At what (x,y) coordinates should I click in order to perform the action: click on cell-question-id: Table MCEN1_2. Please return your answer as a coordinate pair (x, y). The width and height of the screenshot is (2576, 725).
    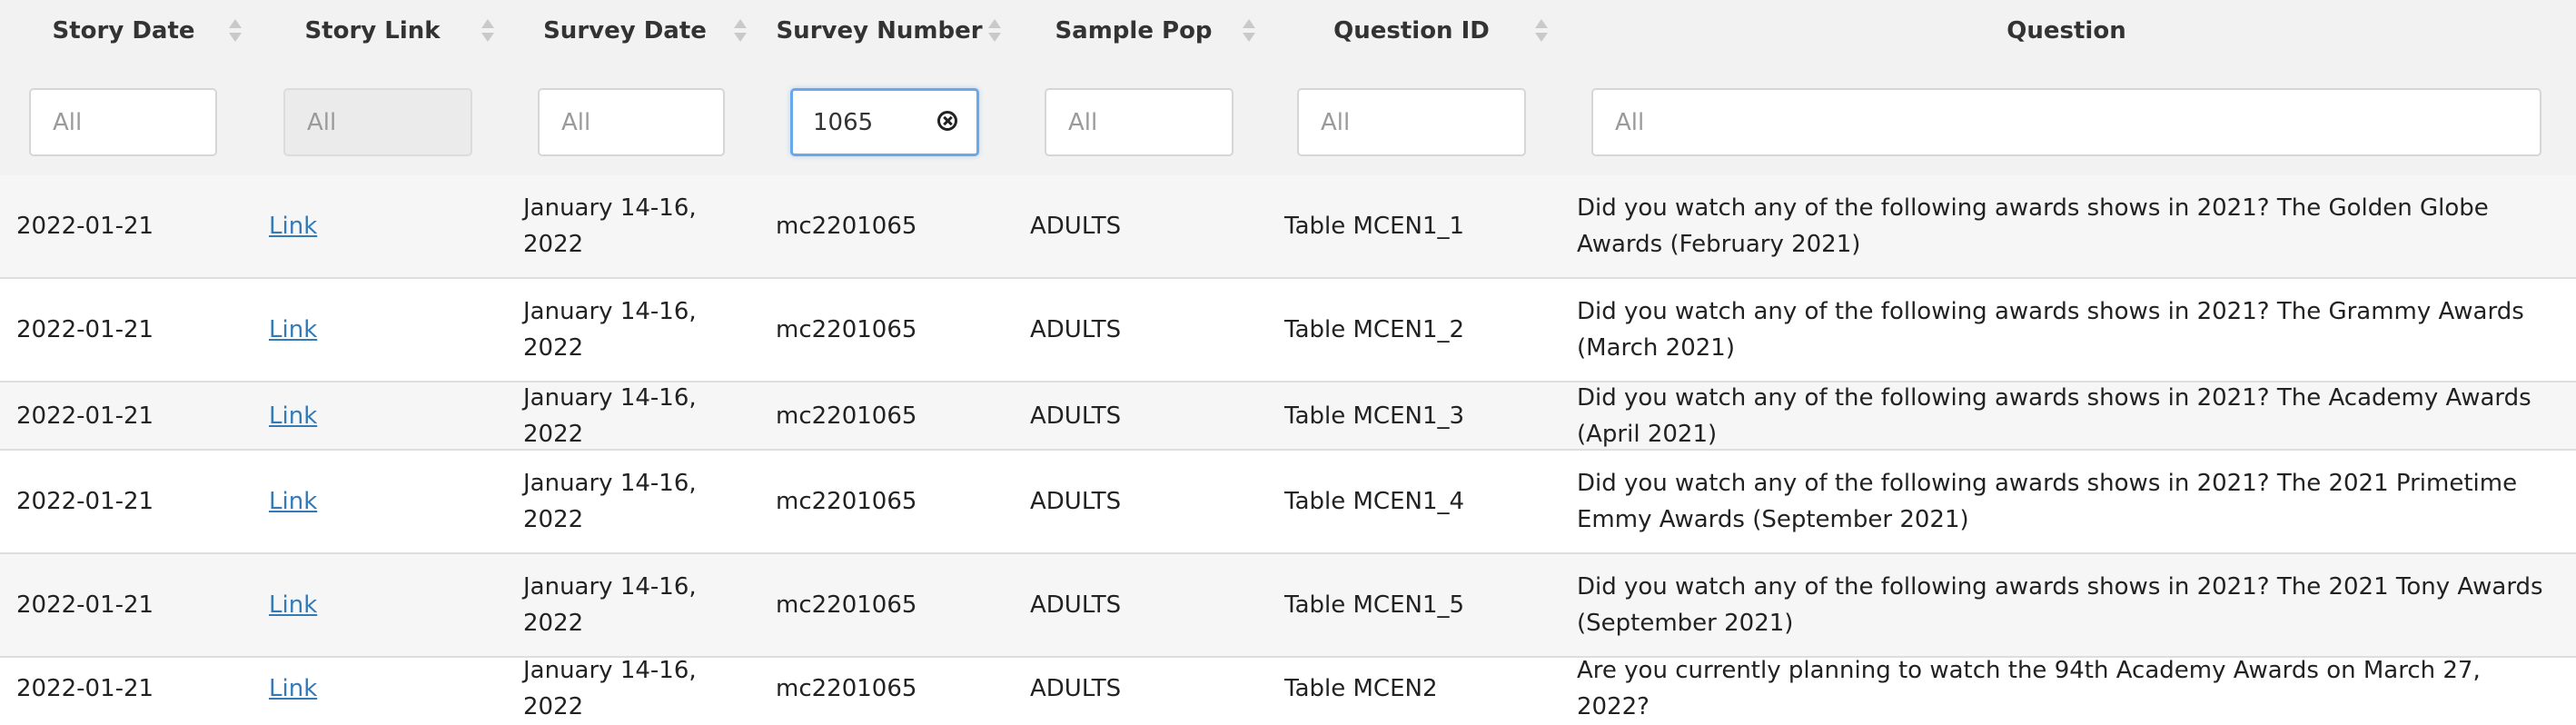
    Looking at the image, I should click on (1428, 330).